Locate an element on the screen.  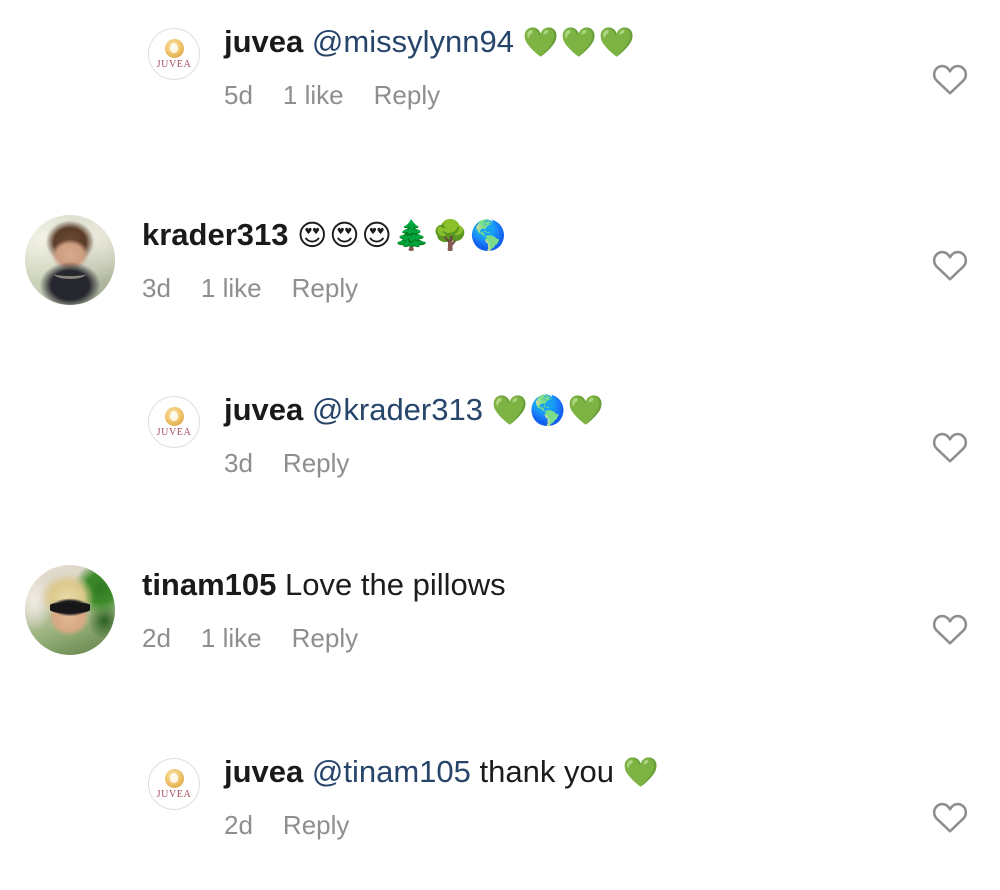
comment-mention-link: @tinam105 is located at coordinates (391, 771).